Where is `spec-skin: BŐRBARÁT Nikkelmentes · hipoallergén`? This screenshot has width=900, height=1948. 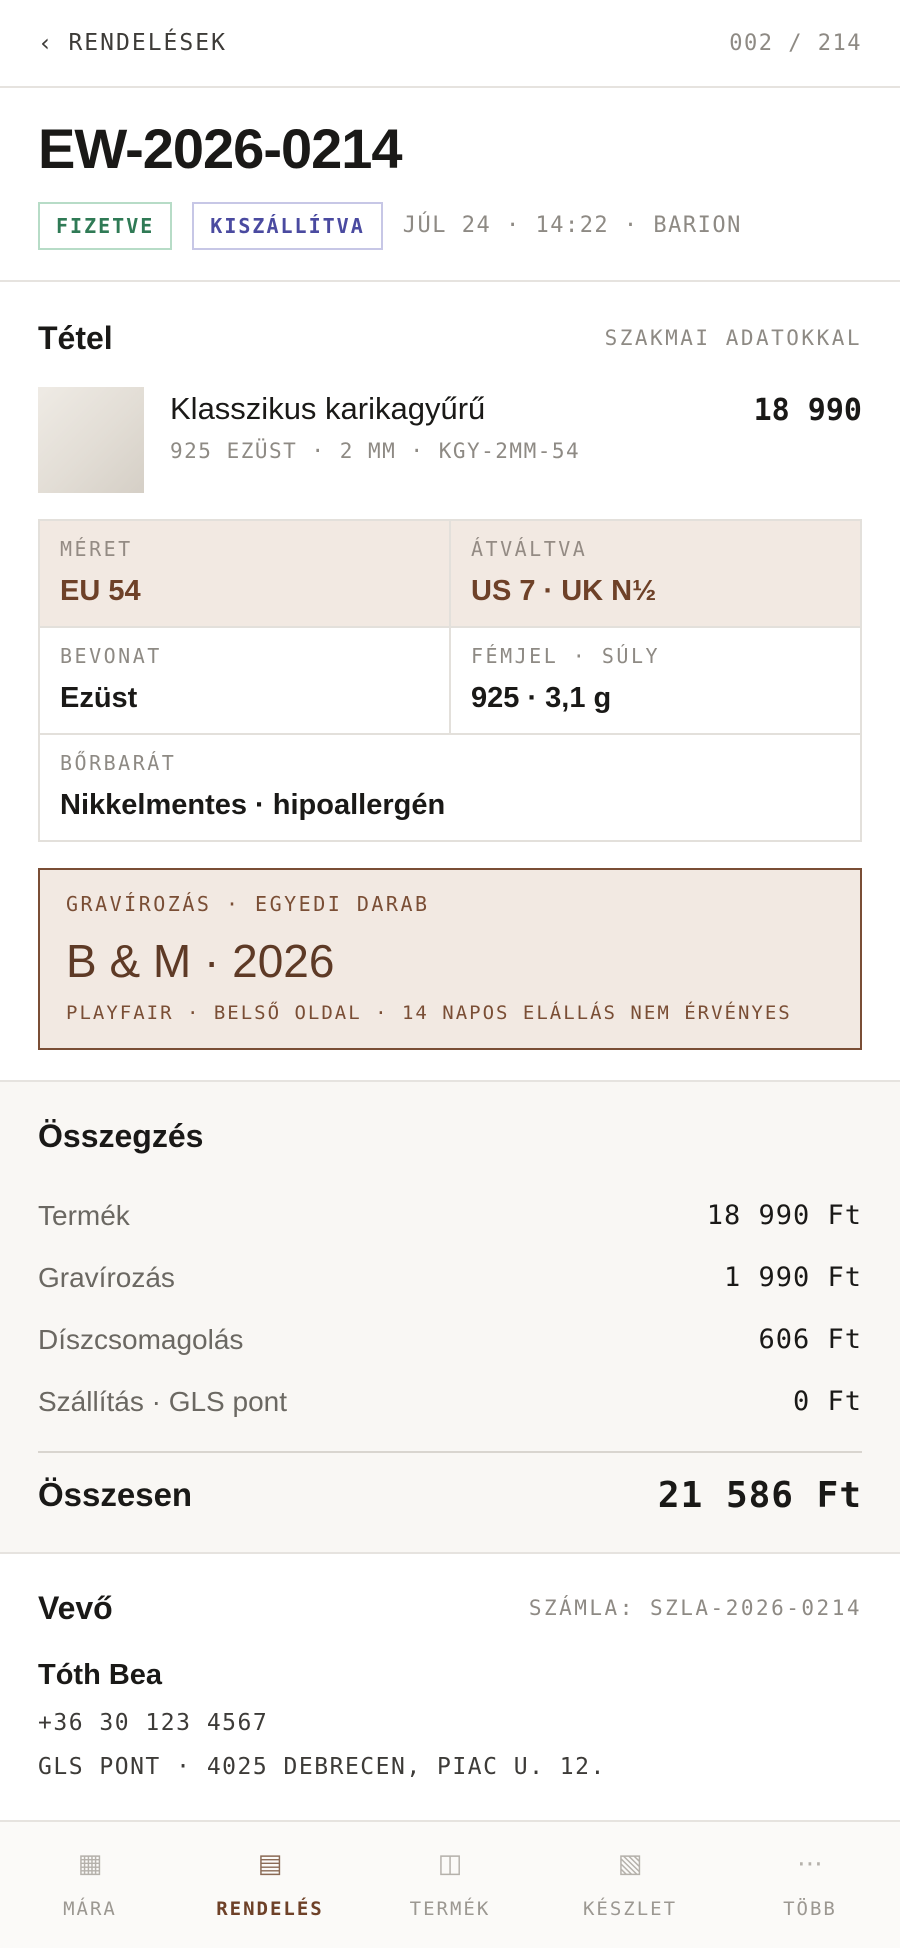
spec-skin: BŐRBARÁT Nikkelmentes · hipoallergén is located at coordinates (450, 787).